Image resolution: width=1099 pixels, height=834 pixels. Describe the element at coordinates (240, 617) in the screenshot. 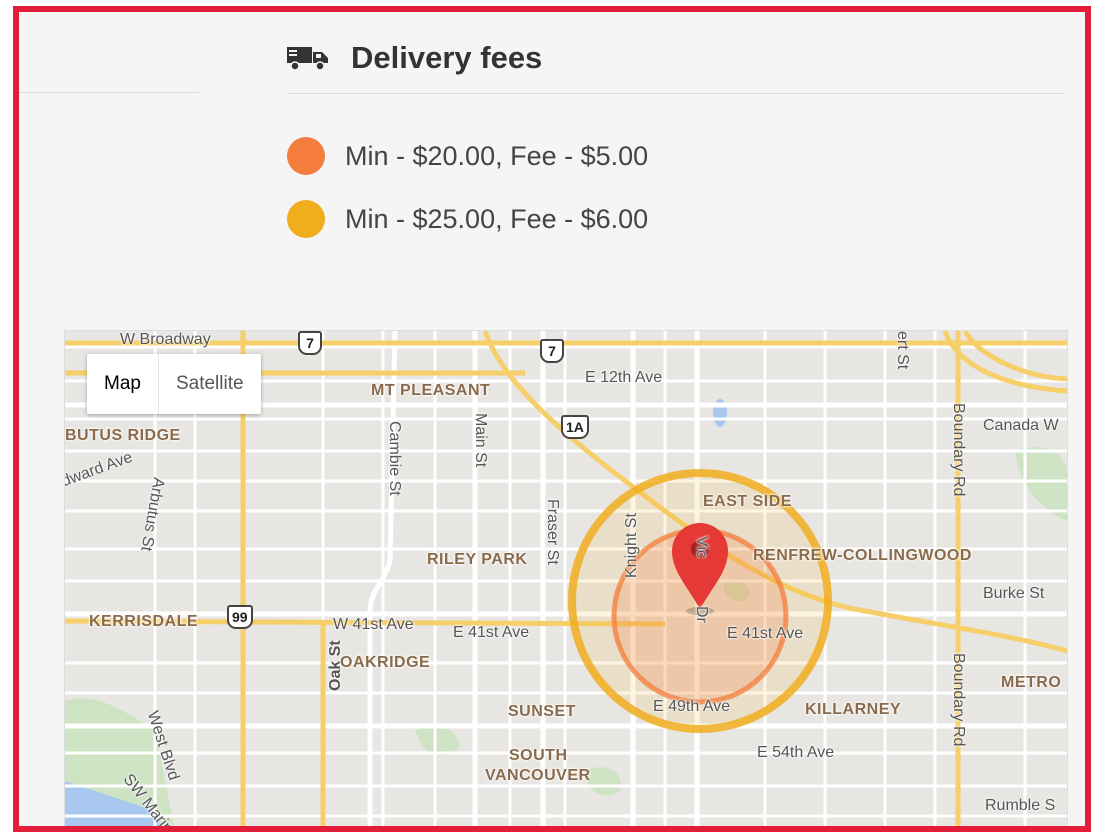

I see `highway-shield: 99` at that location.